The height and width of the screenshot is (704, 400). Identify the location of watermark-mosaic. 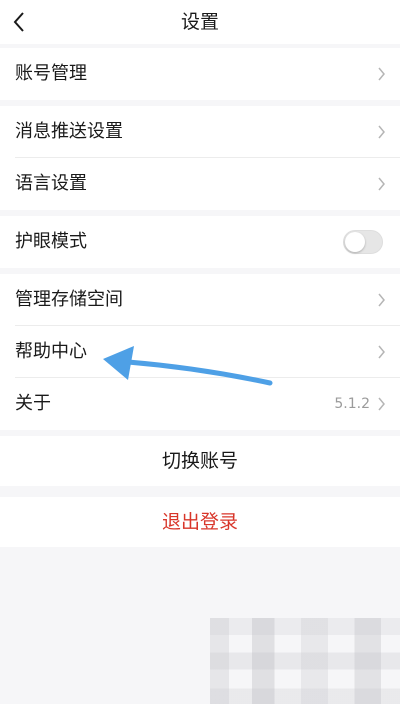
(305, 661).